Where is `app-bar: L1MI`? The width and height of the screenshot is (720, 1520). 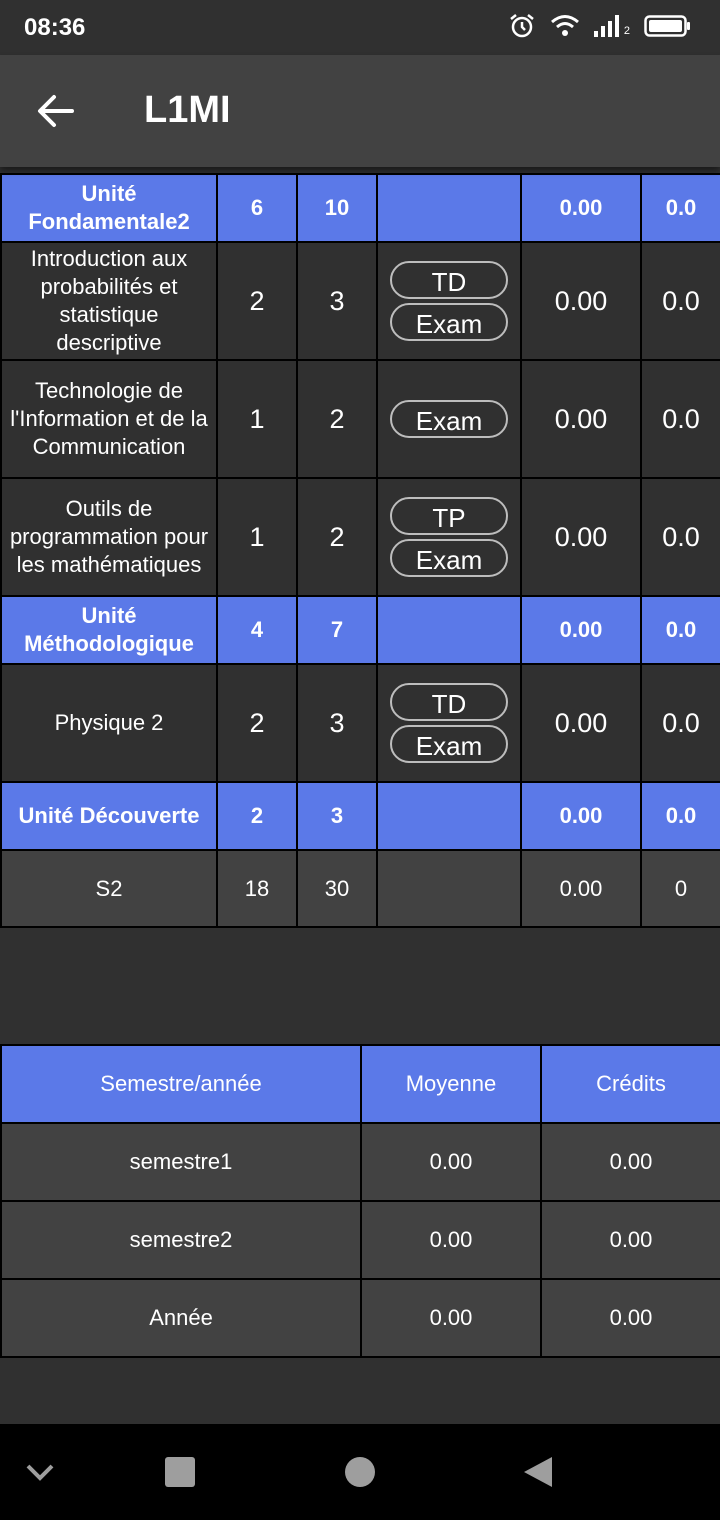
app-bar: L1MI is located at coordinates (360, 111).